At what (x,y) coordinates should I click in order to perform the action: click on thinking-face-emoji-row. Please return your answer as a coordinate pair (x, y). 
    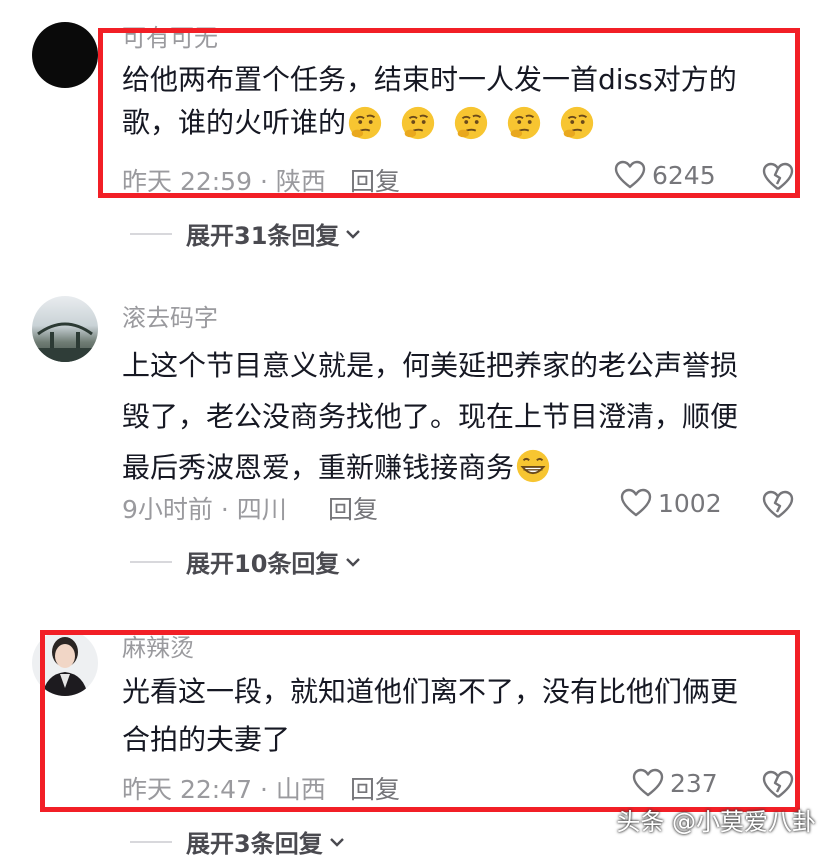
    Looking at the image, I should click on (474, 124).